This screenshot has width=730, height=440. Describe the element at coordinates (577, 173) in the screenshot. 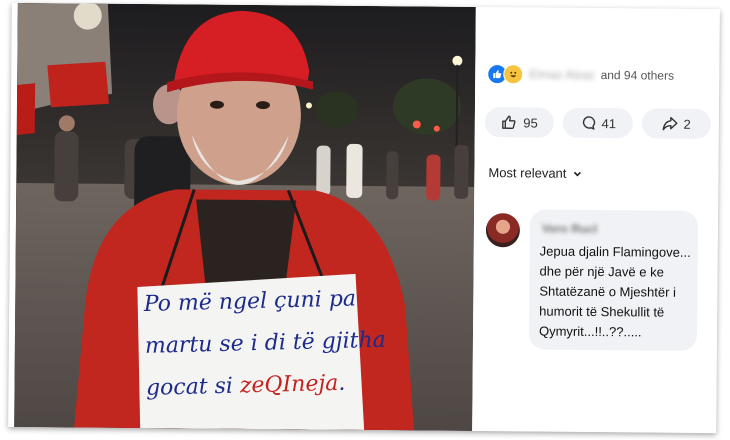

I see `chevron-down-icon` at that location.